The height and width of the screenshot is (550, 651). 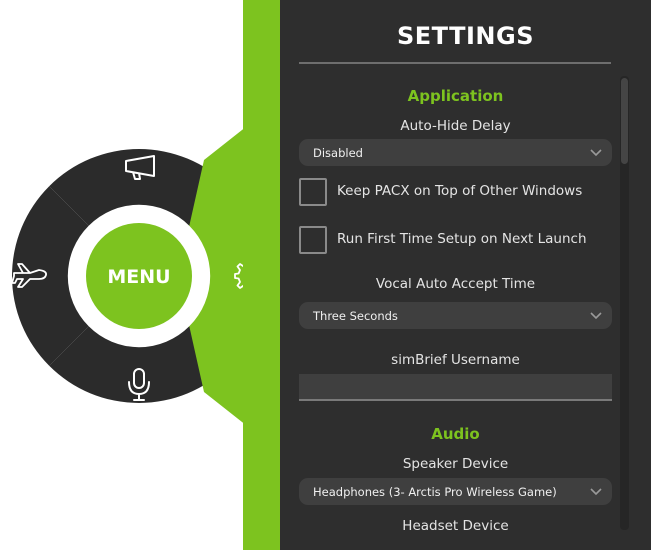 I want to click on title-divider, so click(x=455, y=63).